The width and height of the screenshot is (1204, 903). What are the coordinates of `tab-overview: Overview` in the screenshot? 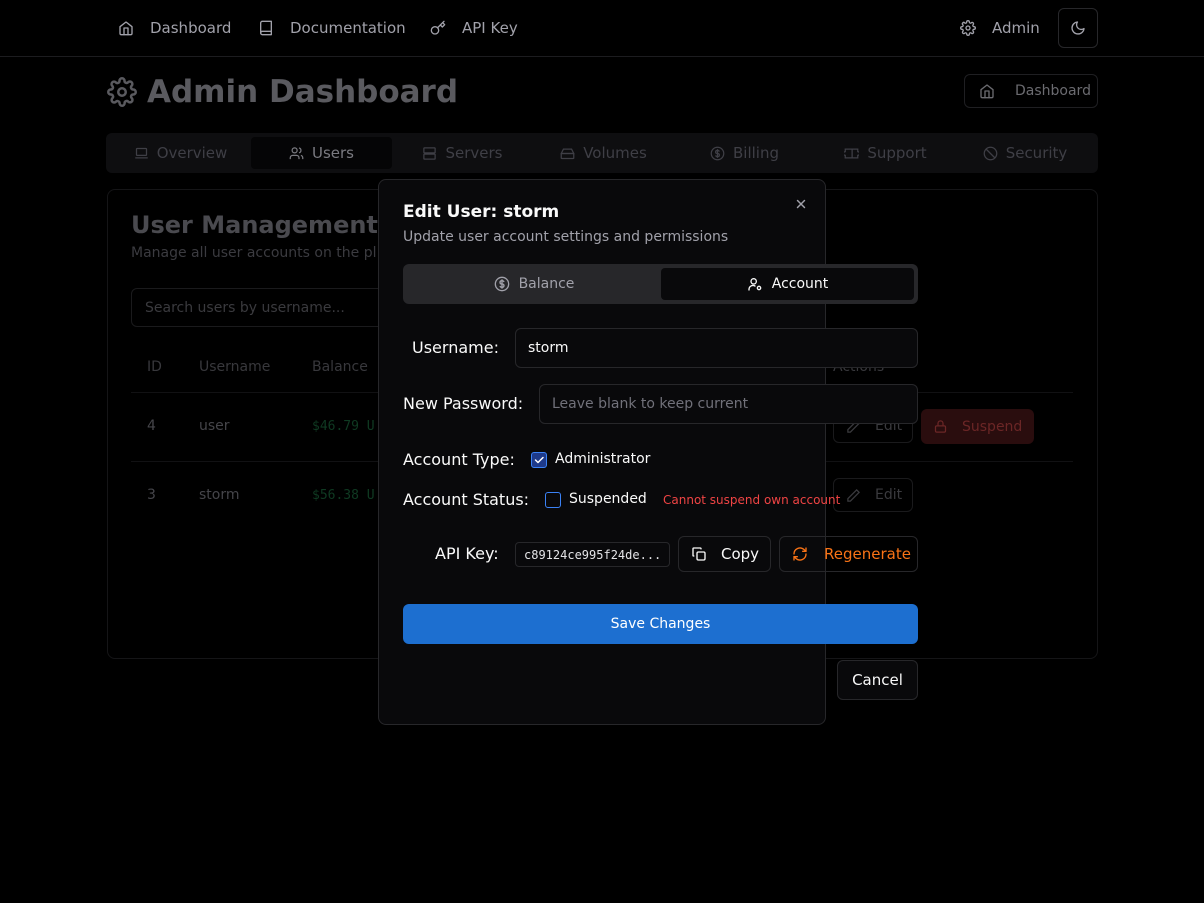 It's located at (180, 153).